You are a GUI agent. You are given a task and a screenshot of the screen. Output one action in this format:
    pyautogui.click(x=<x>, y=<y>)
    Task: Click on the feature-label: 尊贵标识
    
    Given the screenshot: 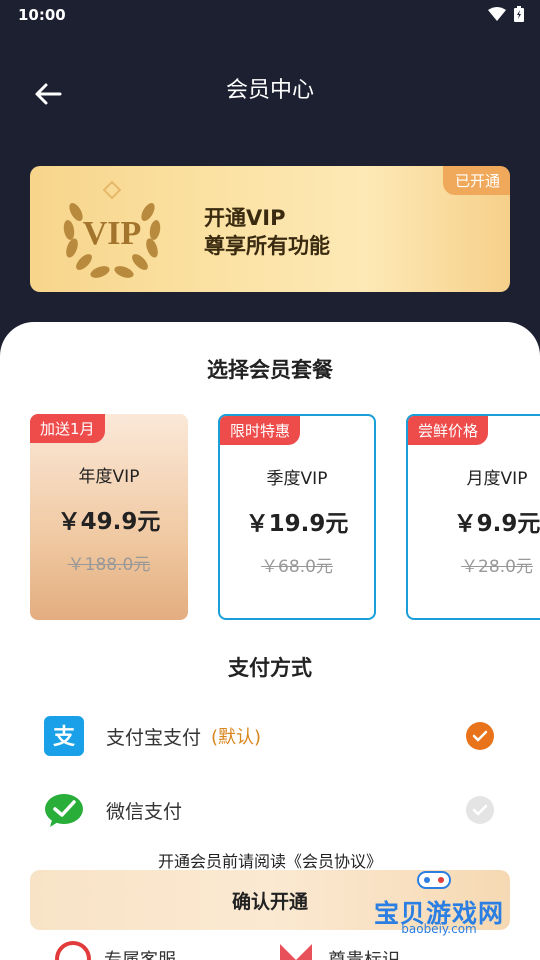 What is the action you would take?
    pyautogui.click(x=364, y=953)
    